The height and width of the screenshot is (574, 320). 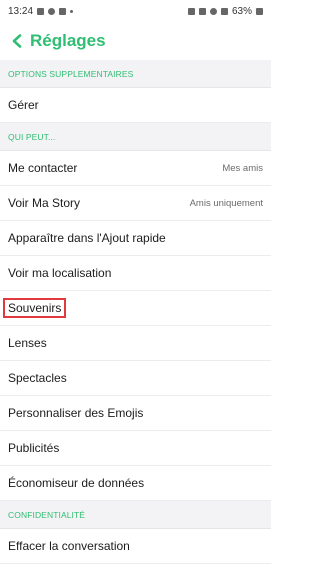 What do you see at coordinates (21, 11) in the screenshot?
I see `status-time: 13:24` at bounding box center [21, 11].